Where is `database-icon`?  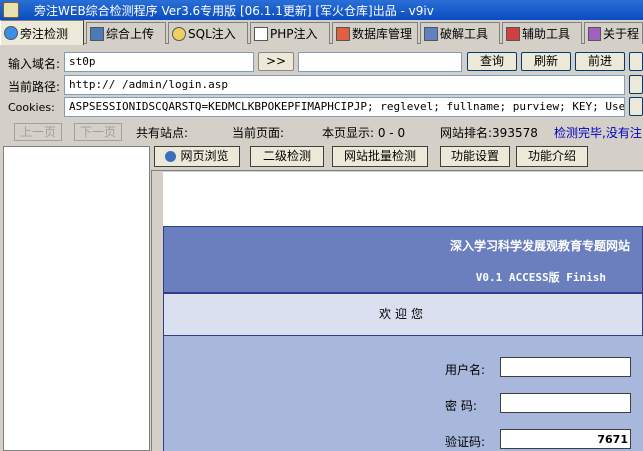 database-icon is located at coordinates (343, 33).